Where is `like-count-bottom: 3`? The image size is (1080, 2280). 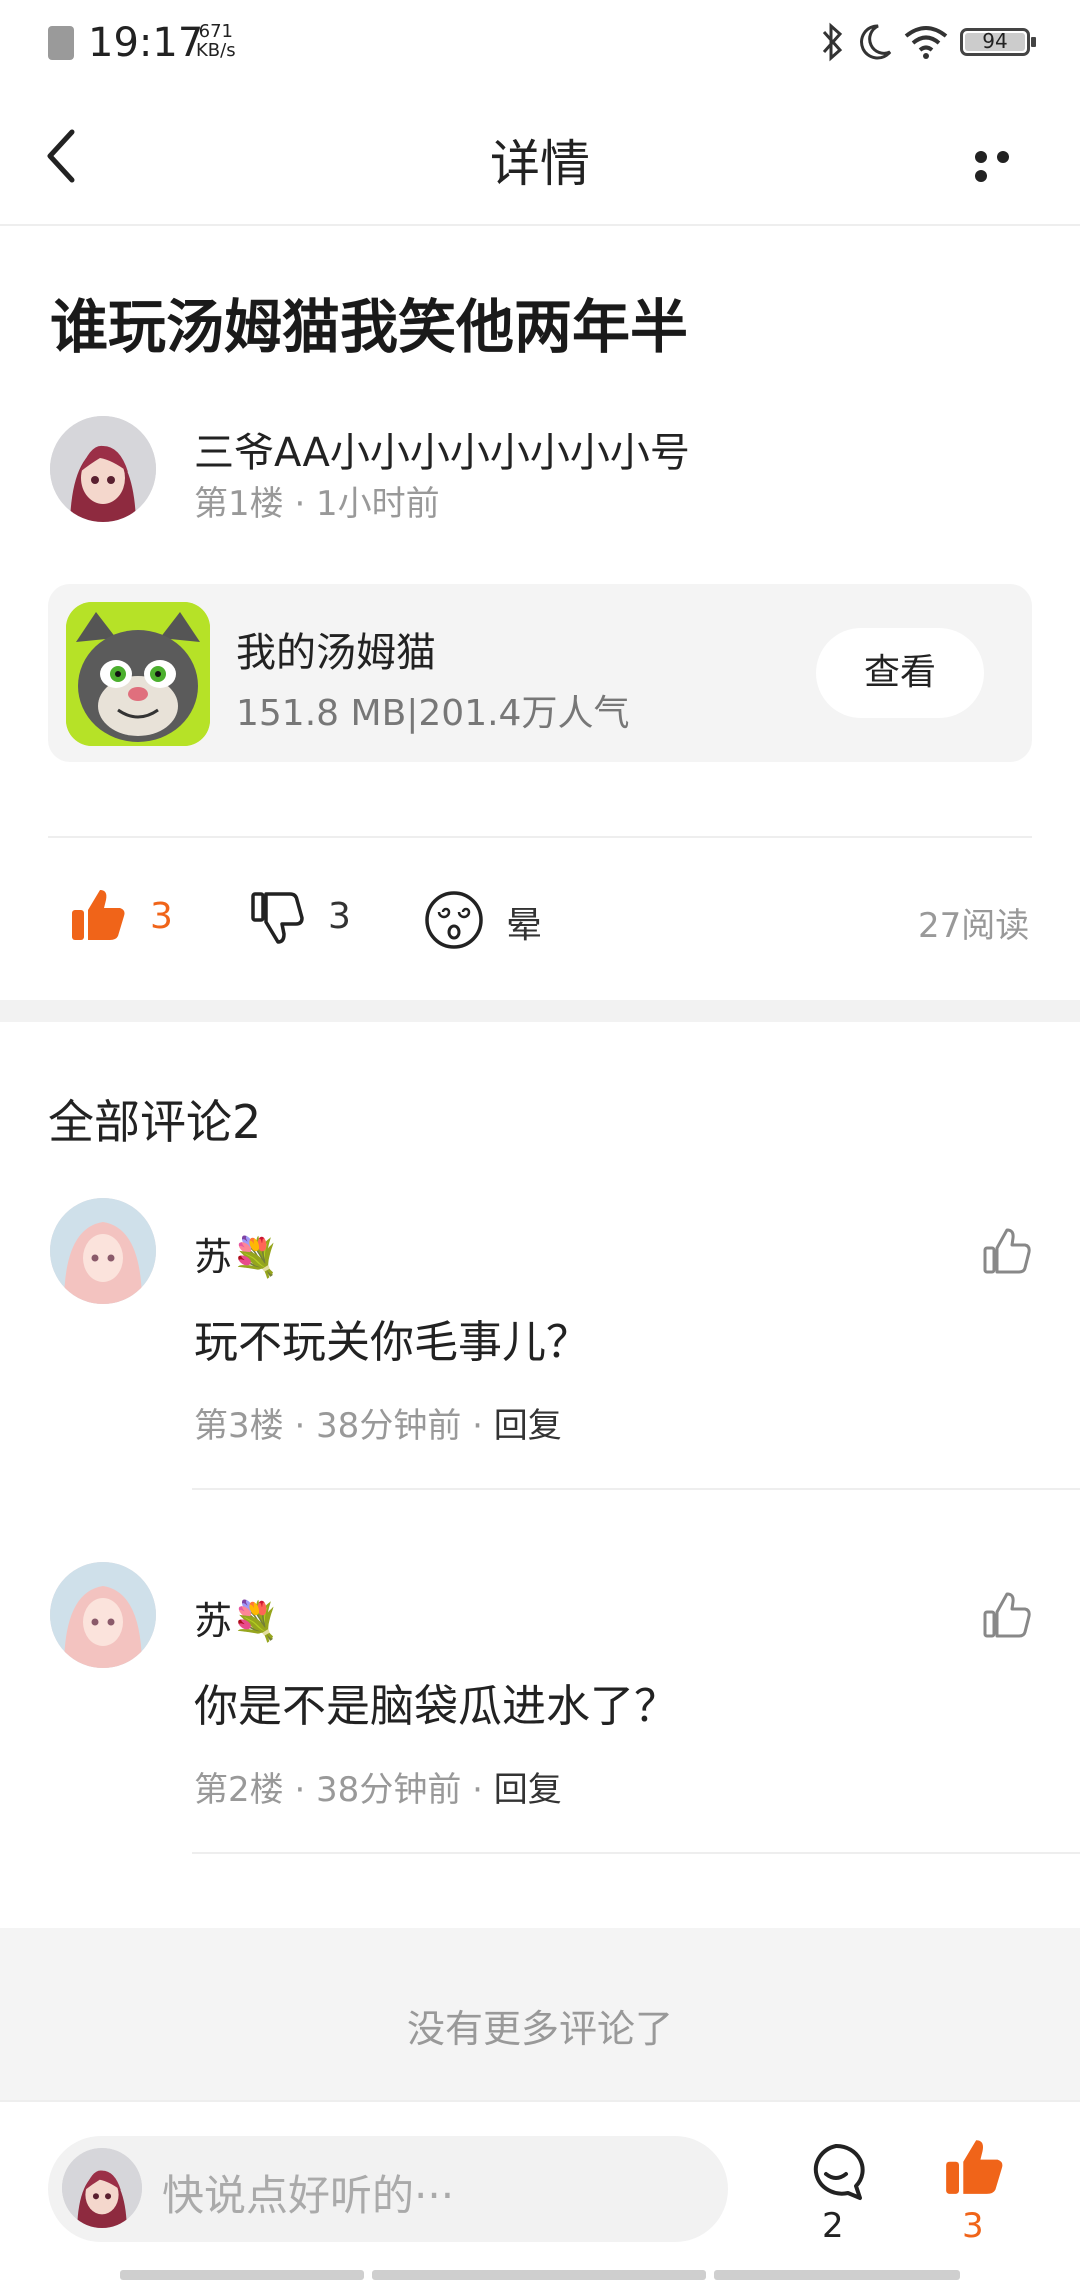 like-count-bottom: 3 is located at coordinates (973, 2226).